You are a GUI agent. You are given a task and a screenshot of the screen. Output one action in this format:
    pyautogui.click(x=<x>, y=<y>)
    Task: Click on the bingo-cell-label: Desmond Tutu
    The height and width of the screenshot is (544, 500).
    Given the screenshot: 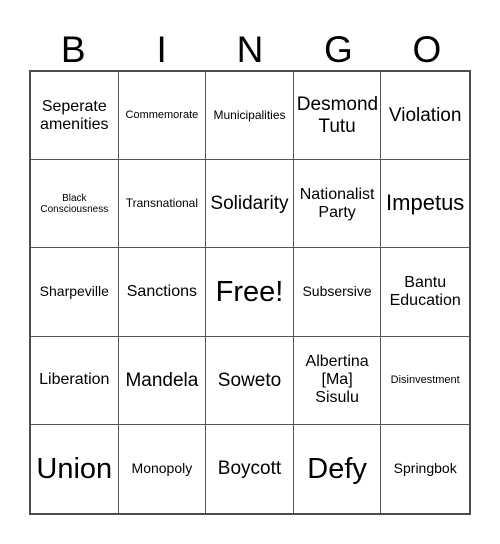 What is the action you would take?
    pyautogui.click(x=337, y=115)
    